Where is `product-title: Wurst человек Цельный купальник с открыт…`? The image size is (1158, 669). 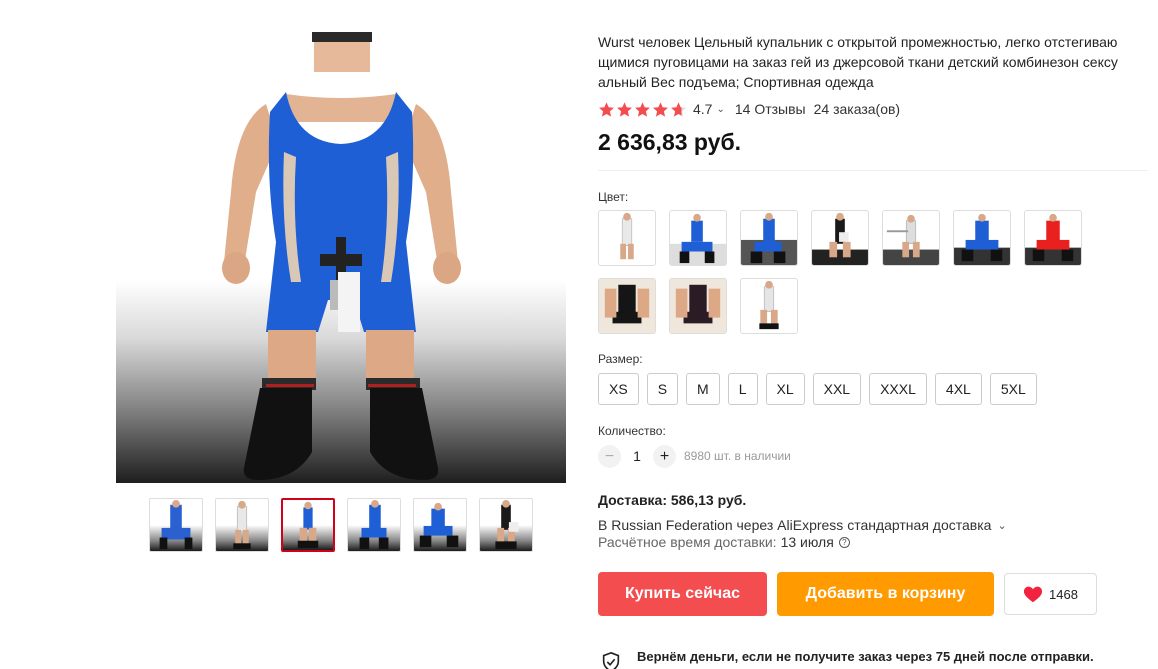 product-title: Wurst человек Цельный купальник с открыт… is located at coordinates (858, 62).